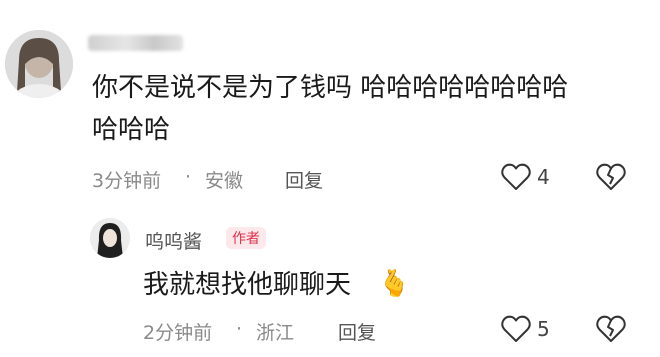 The height and width of the screenshot is (357, 660). Describe the element at coordinates (275, 333) in the screenshot. I see `comment-location: 浙江` at that location.